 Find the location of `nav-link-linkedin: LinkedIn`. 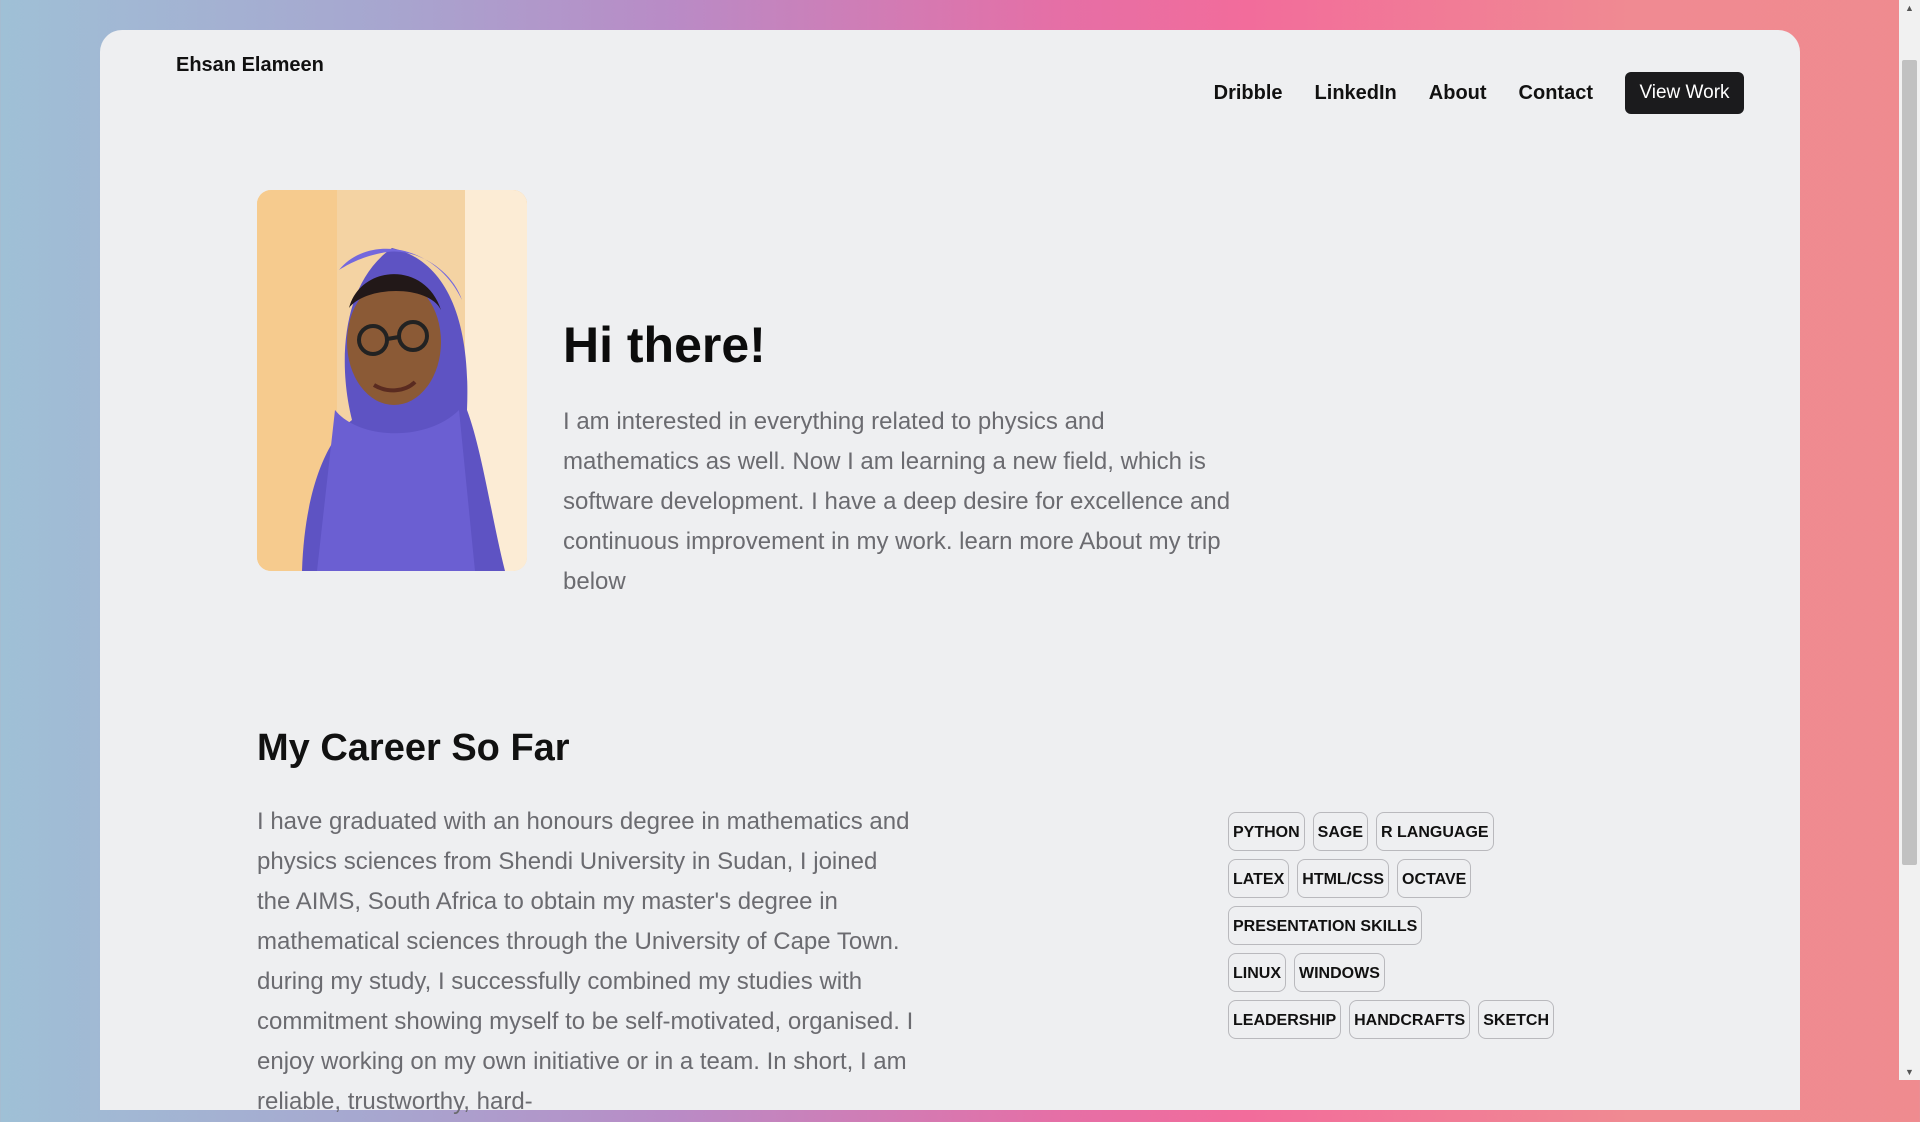

nav-link-linkedin: LinkedIn is located at coordinates (1356, 93).